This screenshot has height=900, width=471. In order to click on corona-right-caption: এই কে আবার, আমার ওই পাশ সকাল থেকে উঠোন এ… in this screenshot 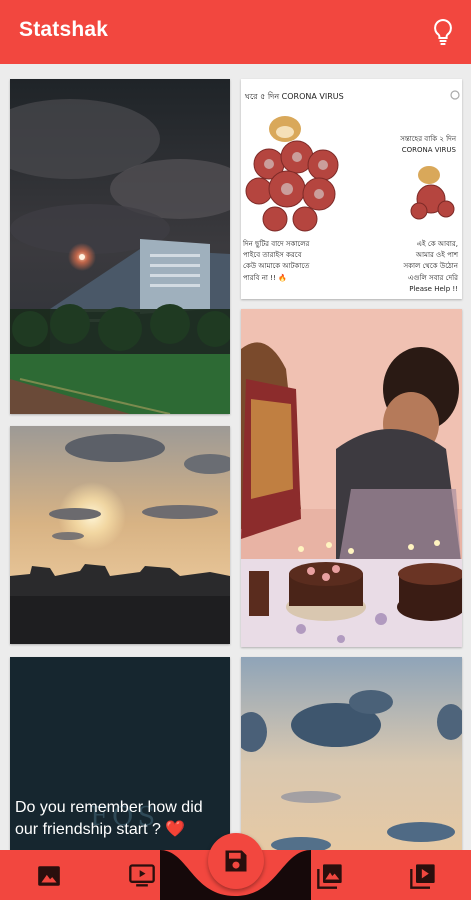, I will do `click(430, 267)`.